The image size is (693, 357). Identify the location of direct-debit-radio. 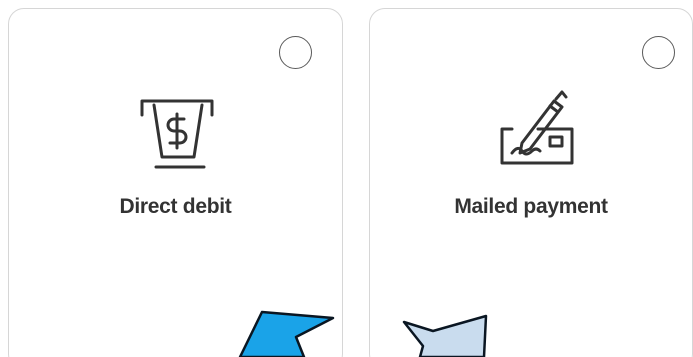
(295, 52).